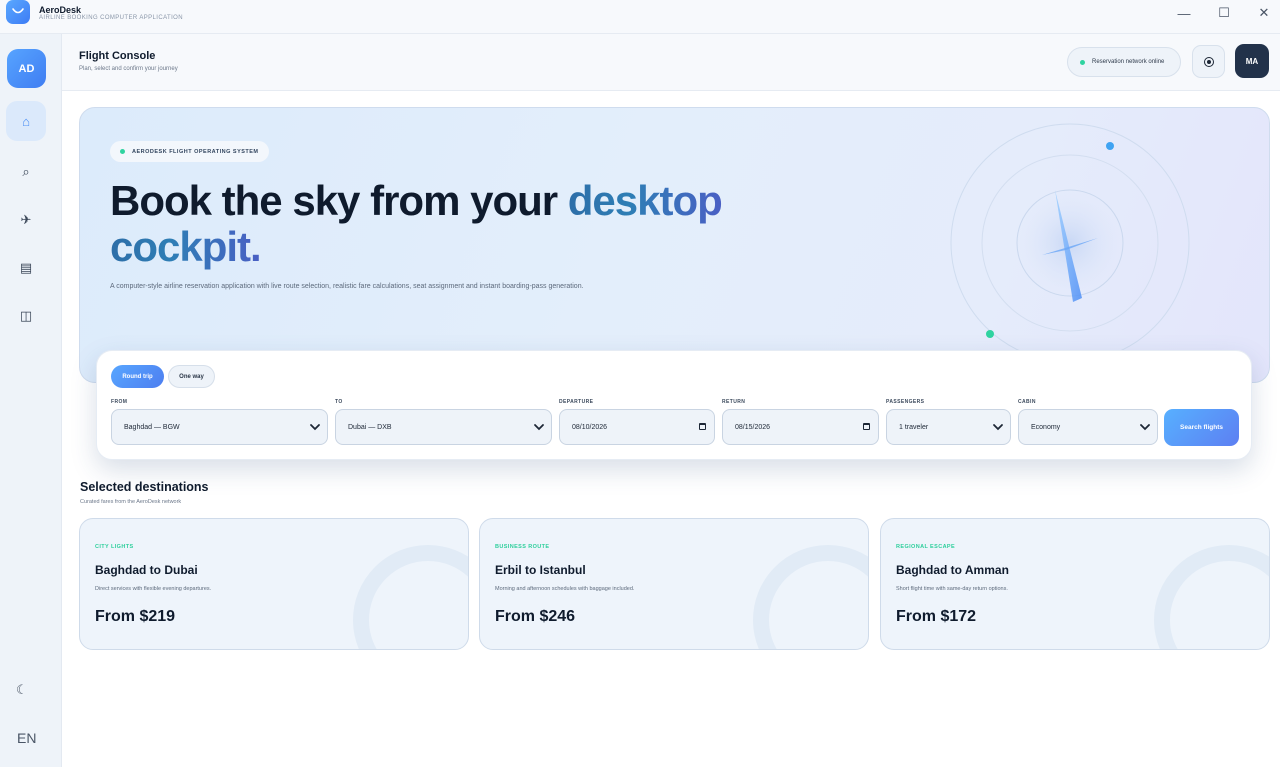 This screenshot has height=767, width=1280. I want to click on destination-price: From $219, so click(135, 616).